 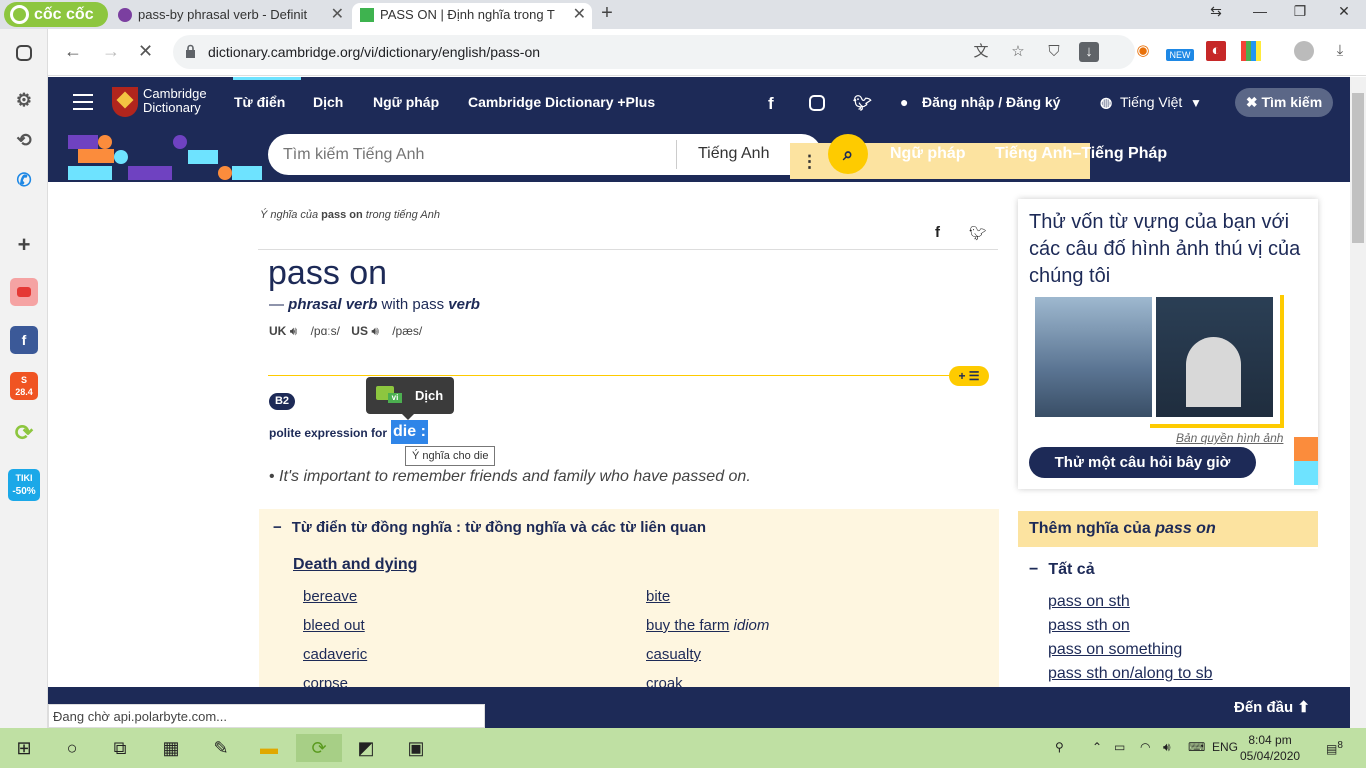 What do you see at coordinates (733, 154) in the screenshot?
I see `dictionary-language-select: Tiếng Anh` at bounding box center [733, 154].